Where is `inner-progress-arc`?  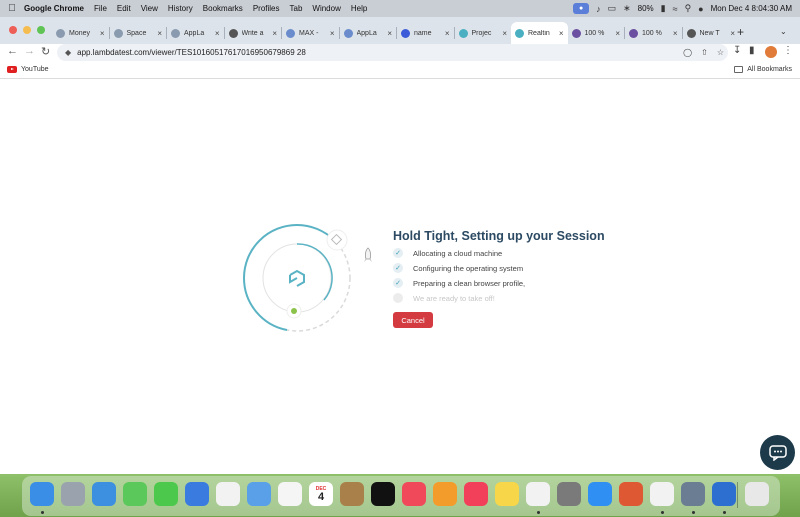
inner-progress-arc is located at coordinates (314, 272).